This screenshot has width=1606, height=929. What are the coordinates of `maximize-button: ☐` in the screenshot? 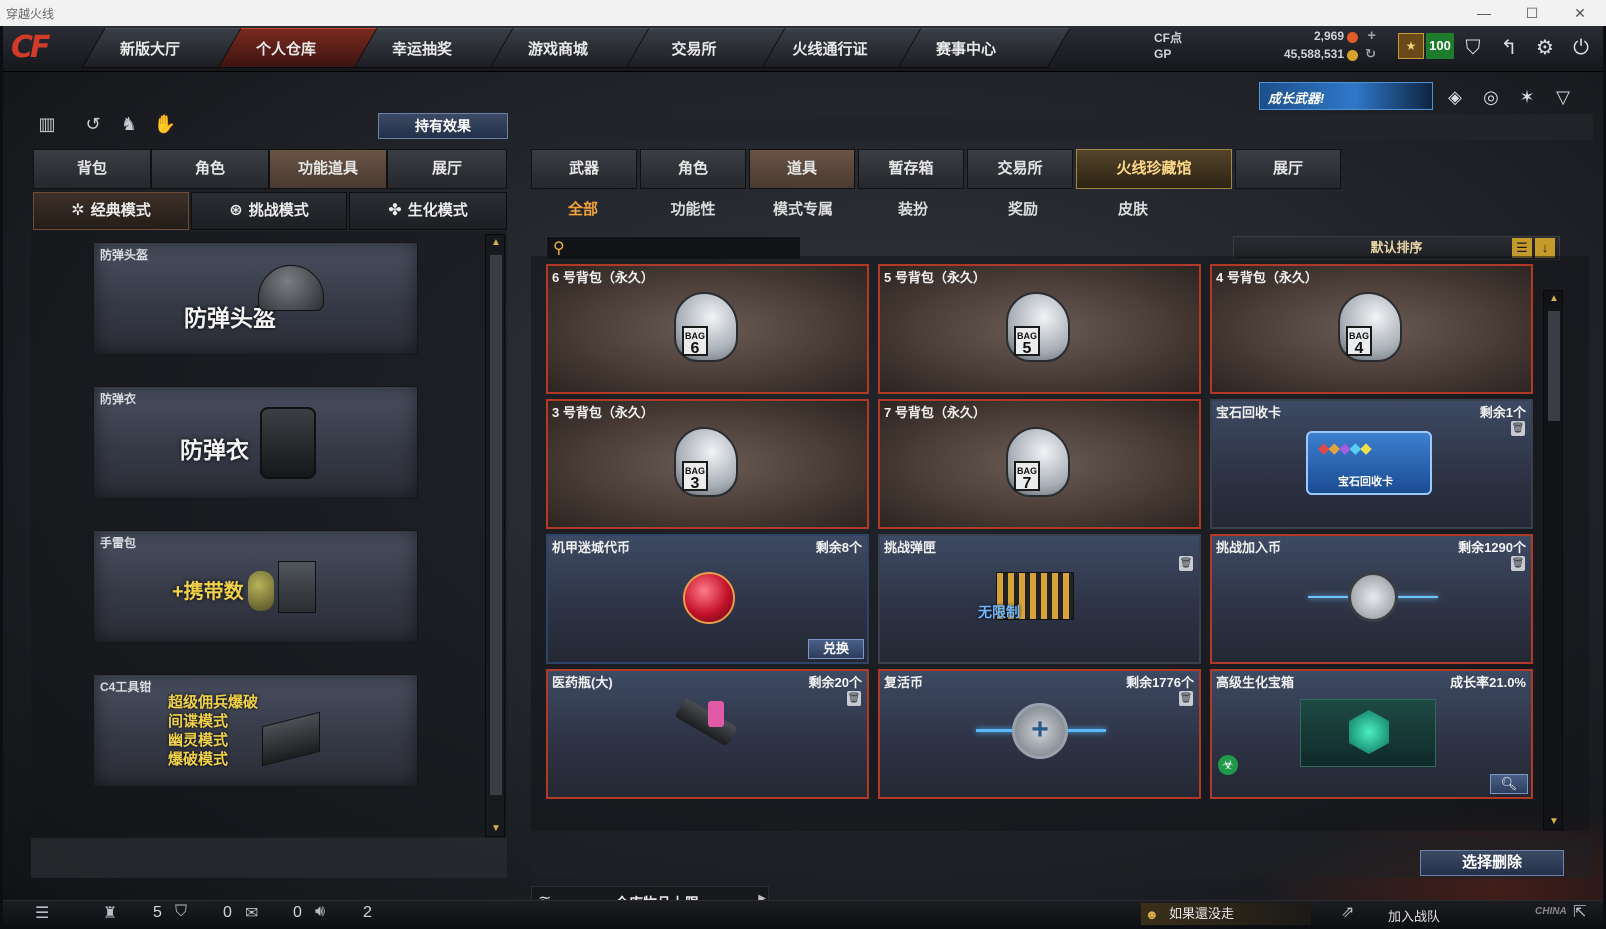 It's located at (1532, 13).